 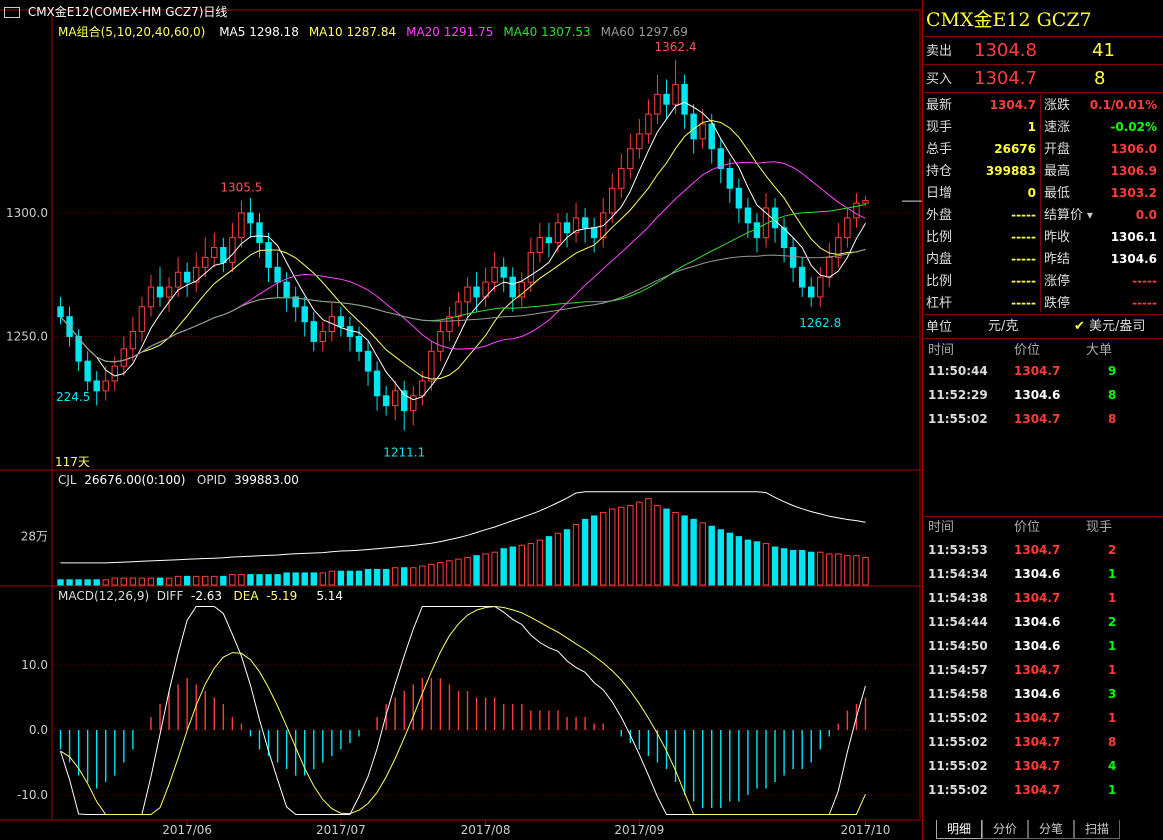 I want to click on quote-right-1-value: -0.02%, so click(x=1133, y=127).